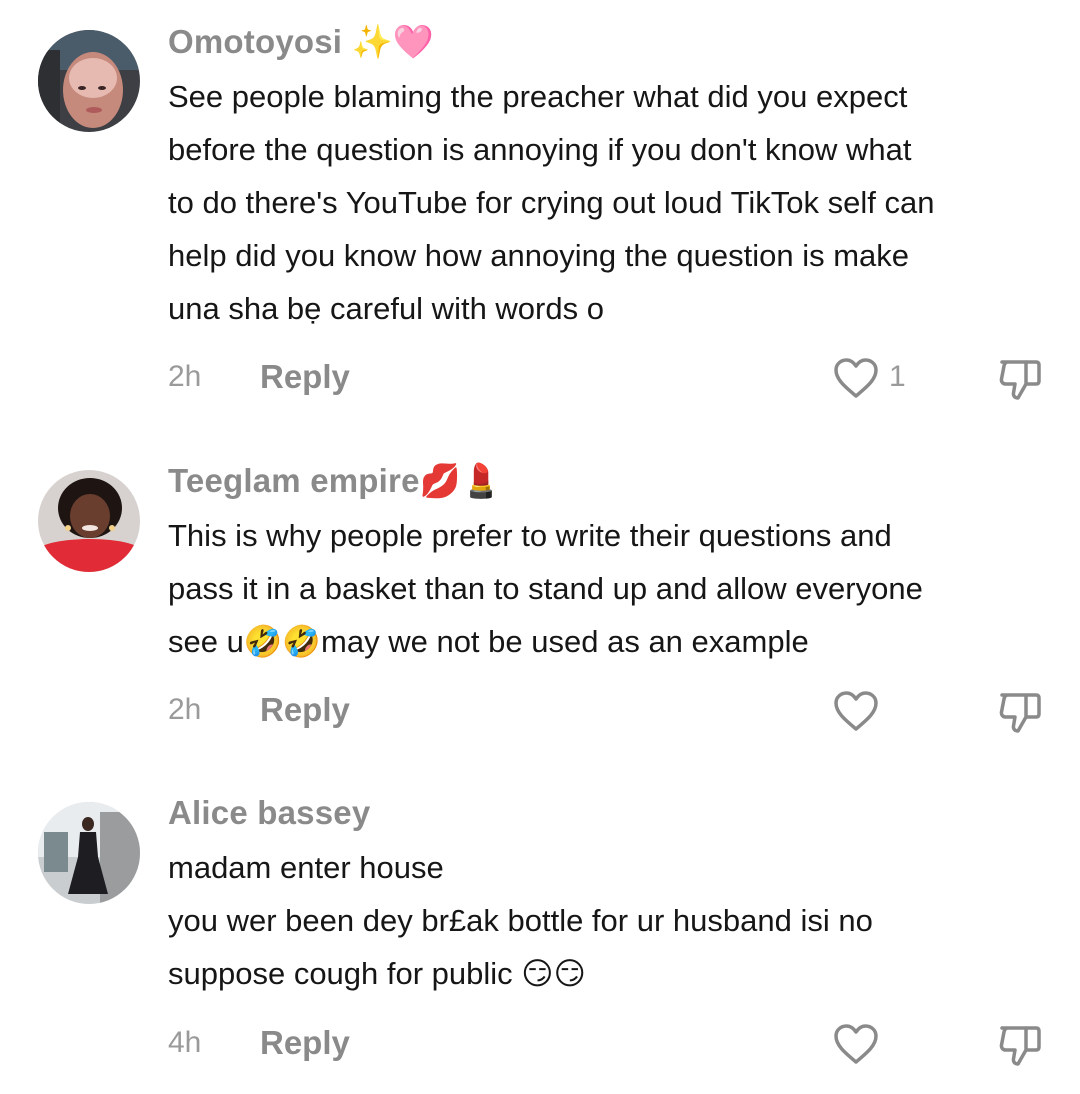 Image resolution: width=1080 pixels, height=1094 pixels. I want to click on timestamp: 4h, so click(185, 1042).